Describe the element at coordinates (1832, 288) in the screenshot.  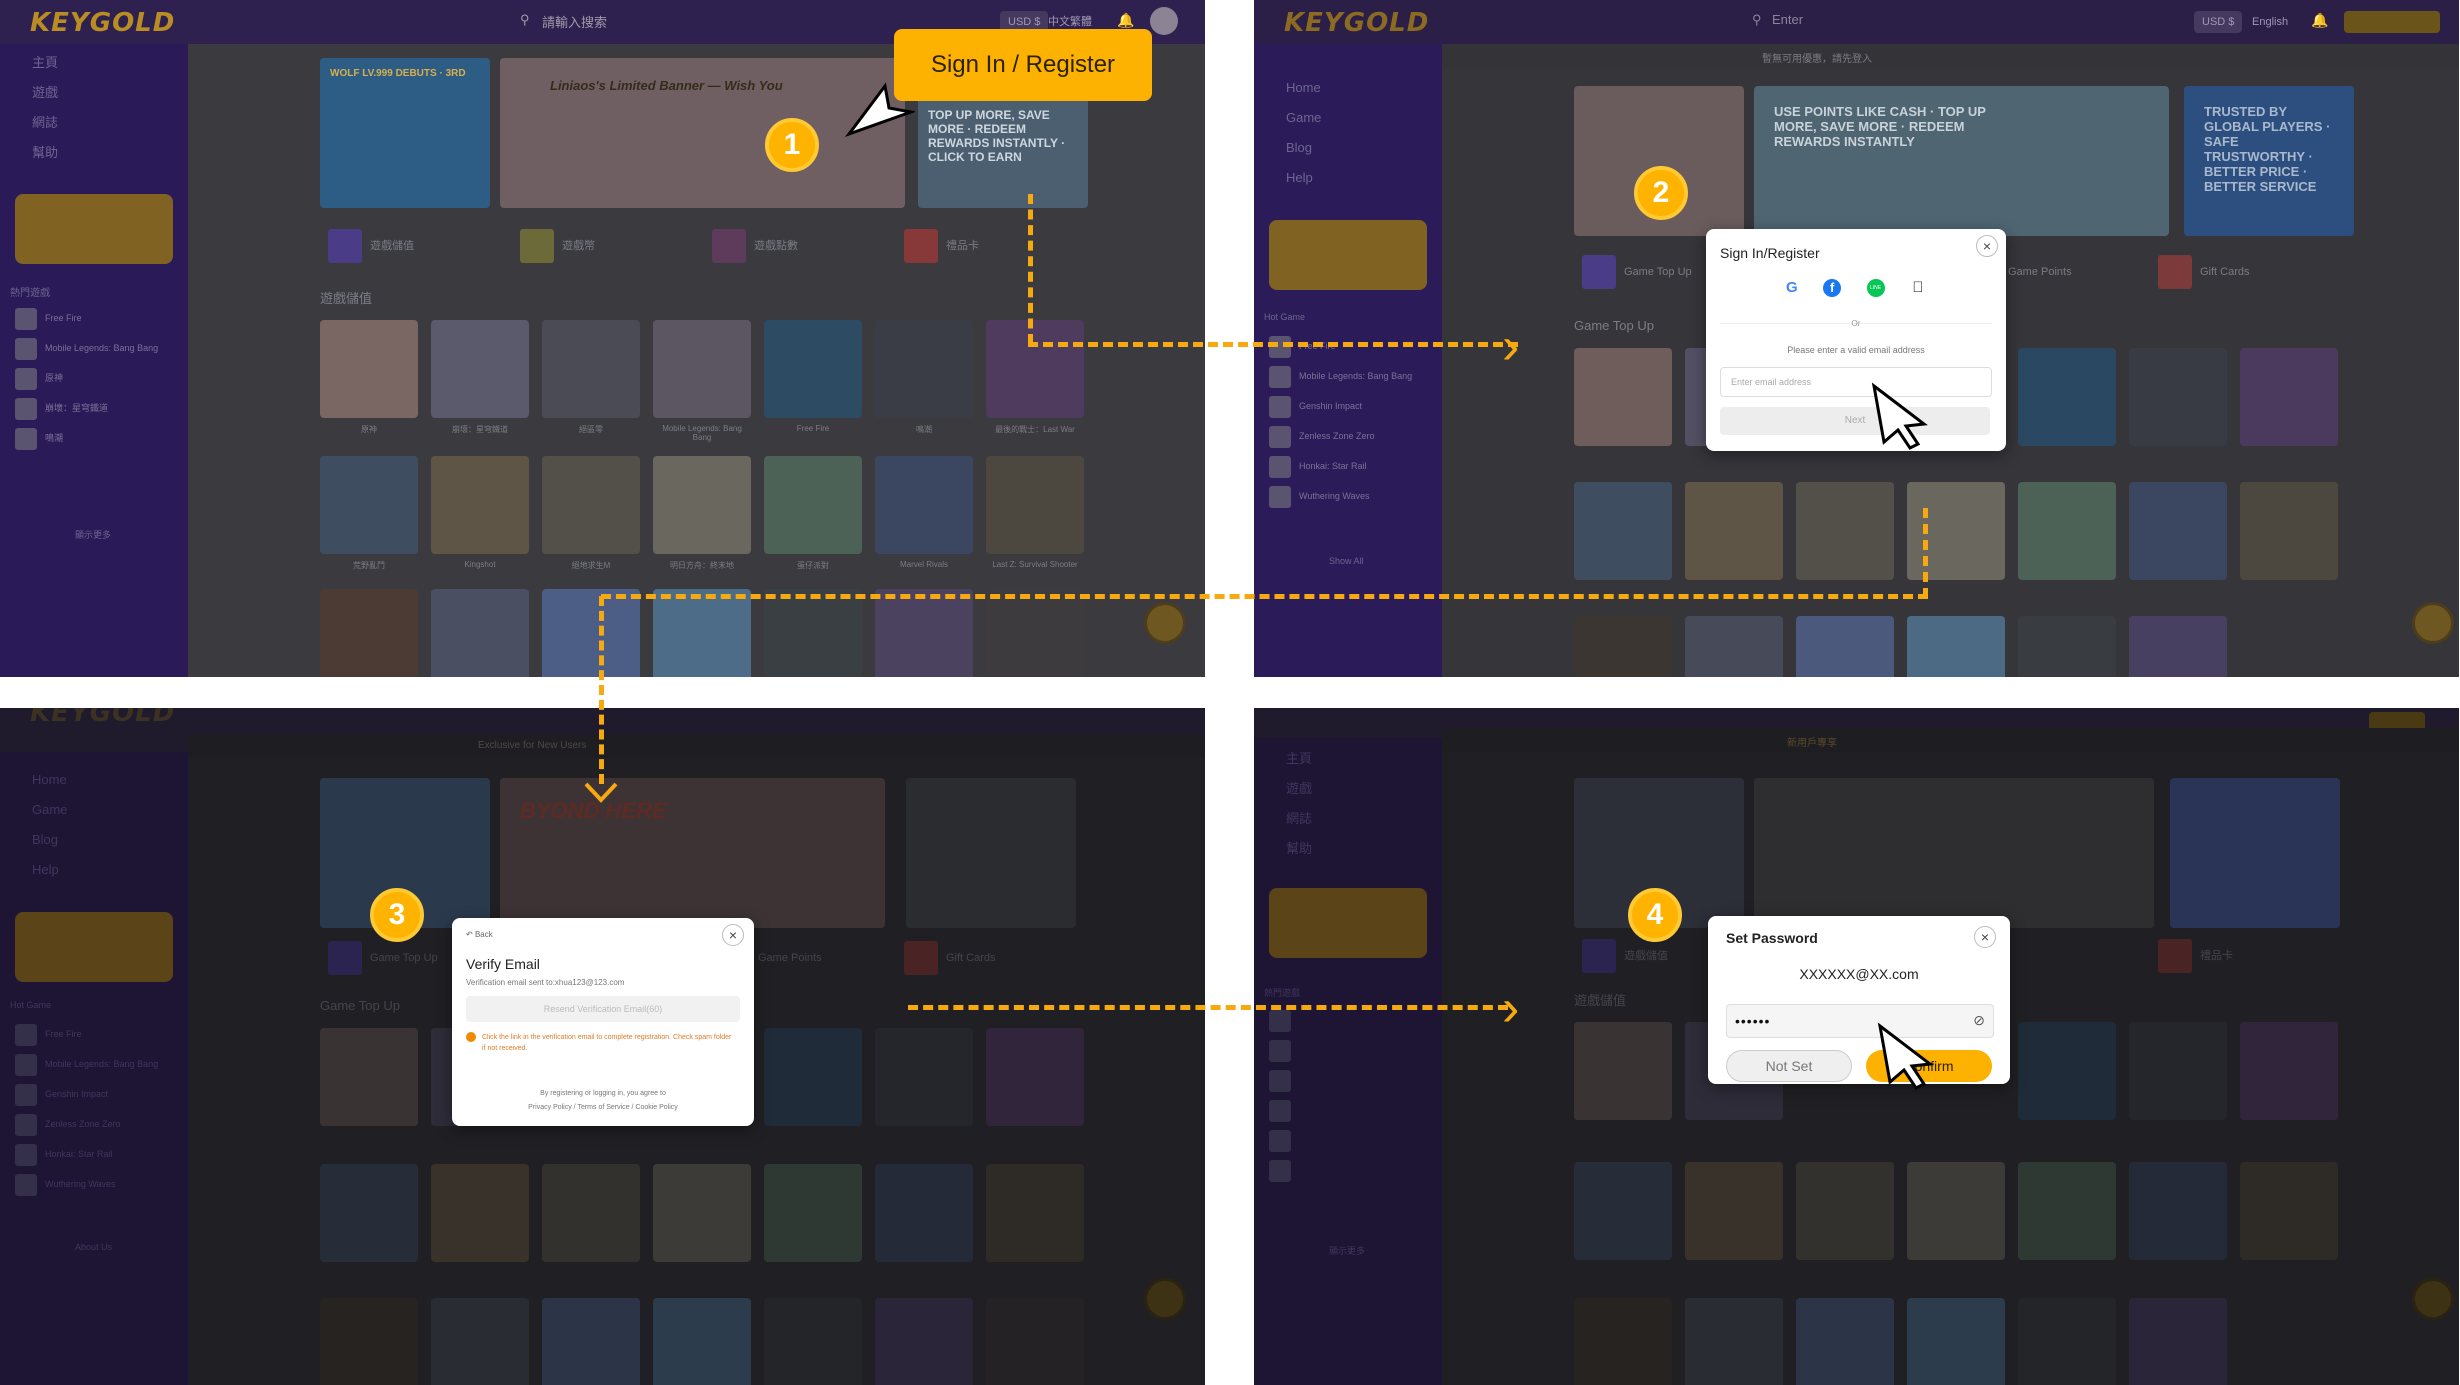
I see `facebook-icon: f` at that location.